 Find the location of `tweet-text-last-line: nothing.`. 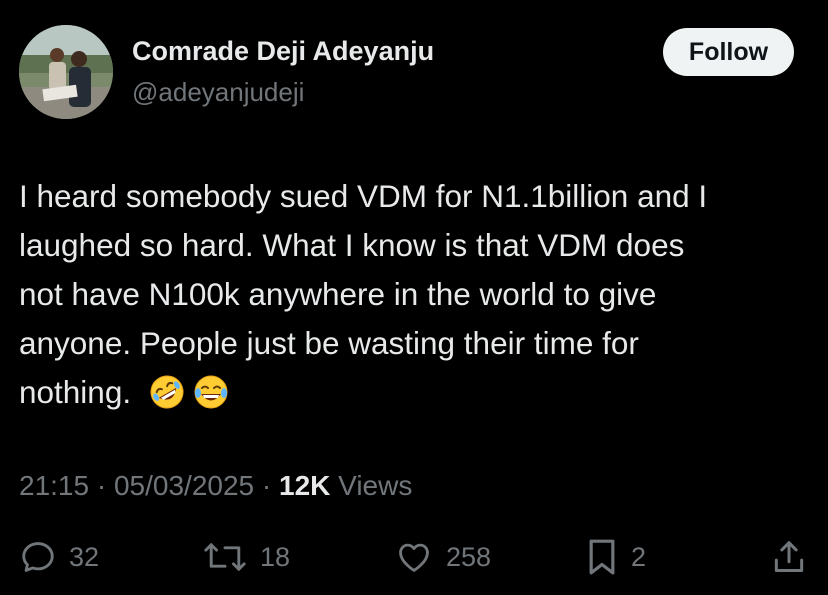

tweet-text-last-line: nothing. is located at coordinates (414, 392).